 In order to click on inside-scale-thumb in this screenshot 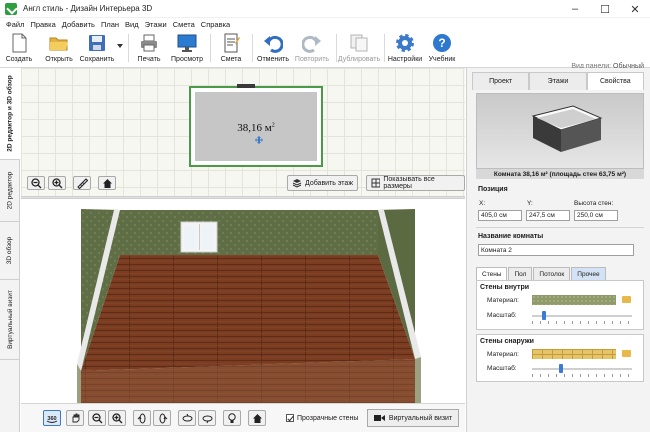, I will do `click(544, 315)`.